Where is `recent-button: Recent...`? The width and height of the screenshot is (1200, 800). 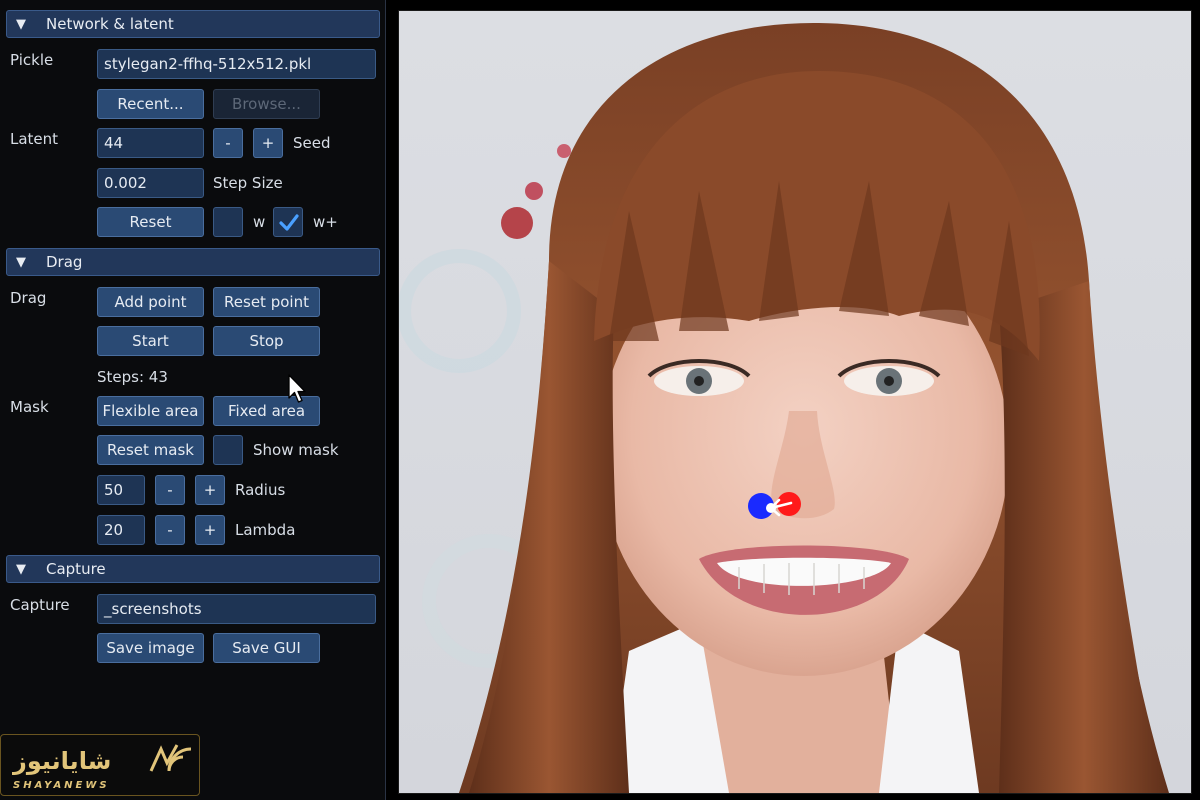 recent-button: Recent... is located at coordinates (150, 104).